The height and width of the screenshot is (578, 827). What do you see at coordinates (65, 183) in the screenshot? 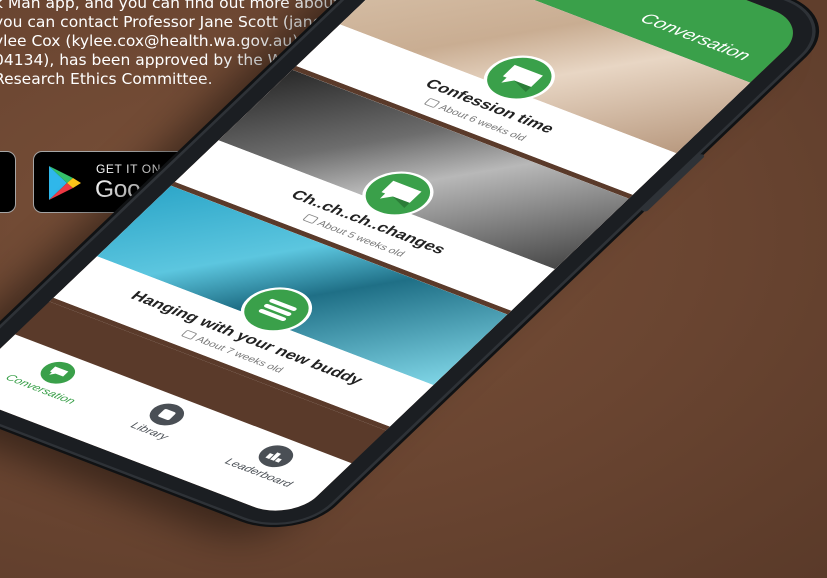
I see `google-play-icon` at bounding box center [65, 183].